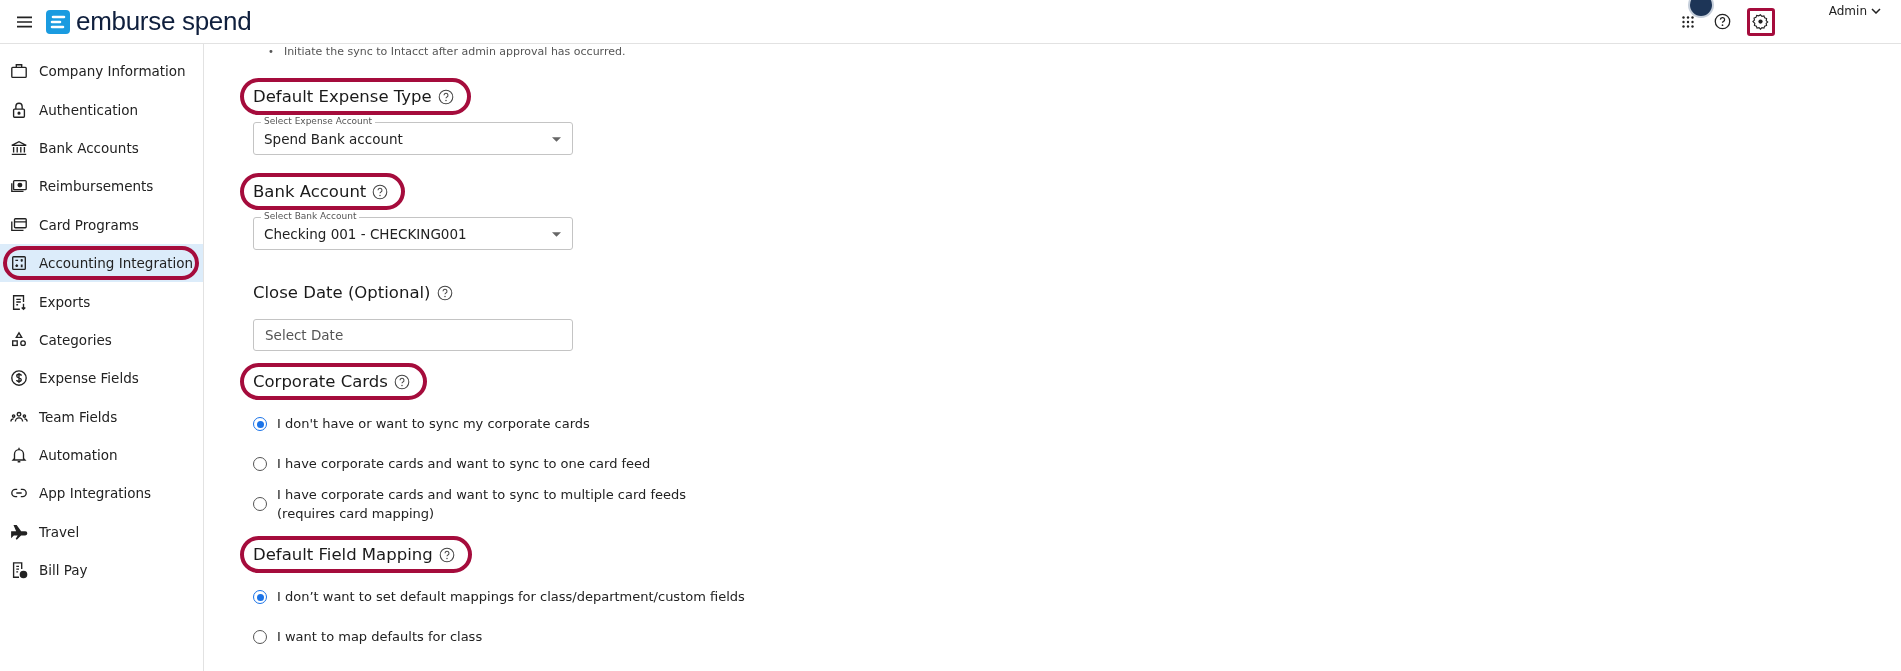  What do you see at coordinates (19, 339) in the screenshot?
I see `shapes-icon` at bounding box center [19, 339].